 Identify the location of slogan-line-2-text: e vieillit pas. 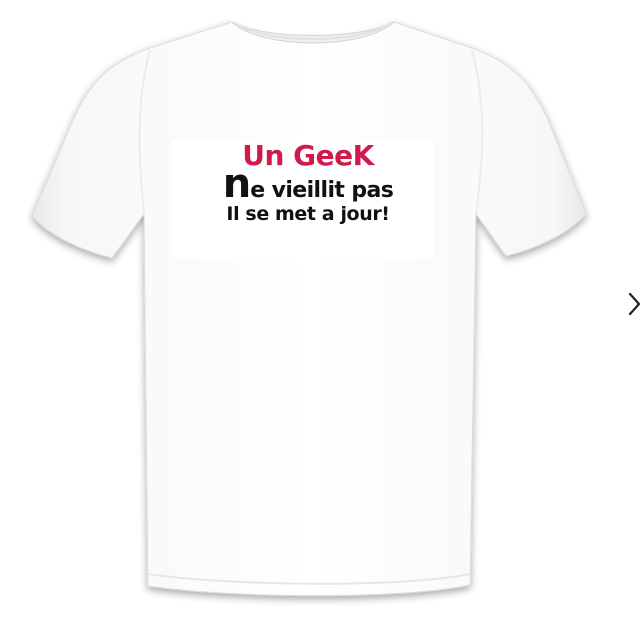
(322, 190).